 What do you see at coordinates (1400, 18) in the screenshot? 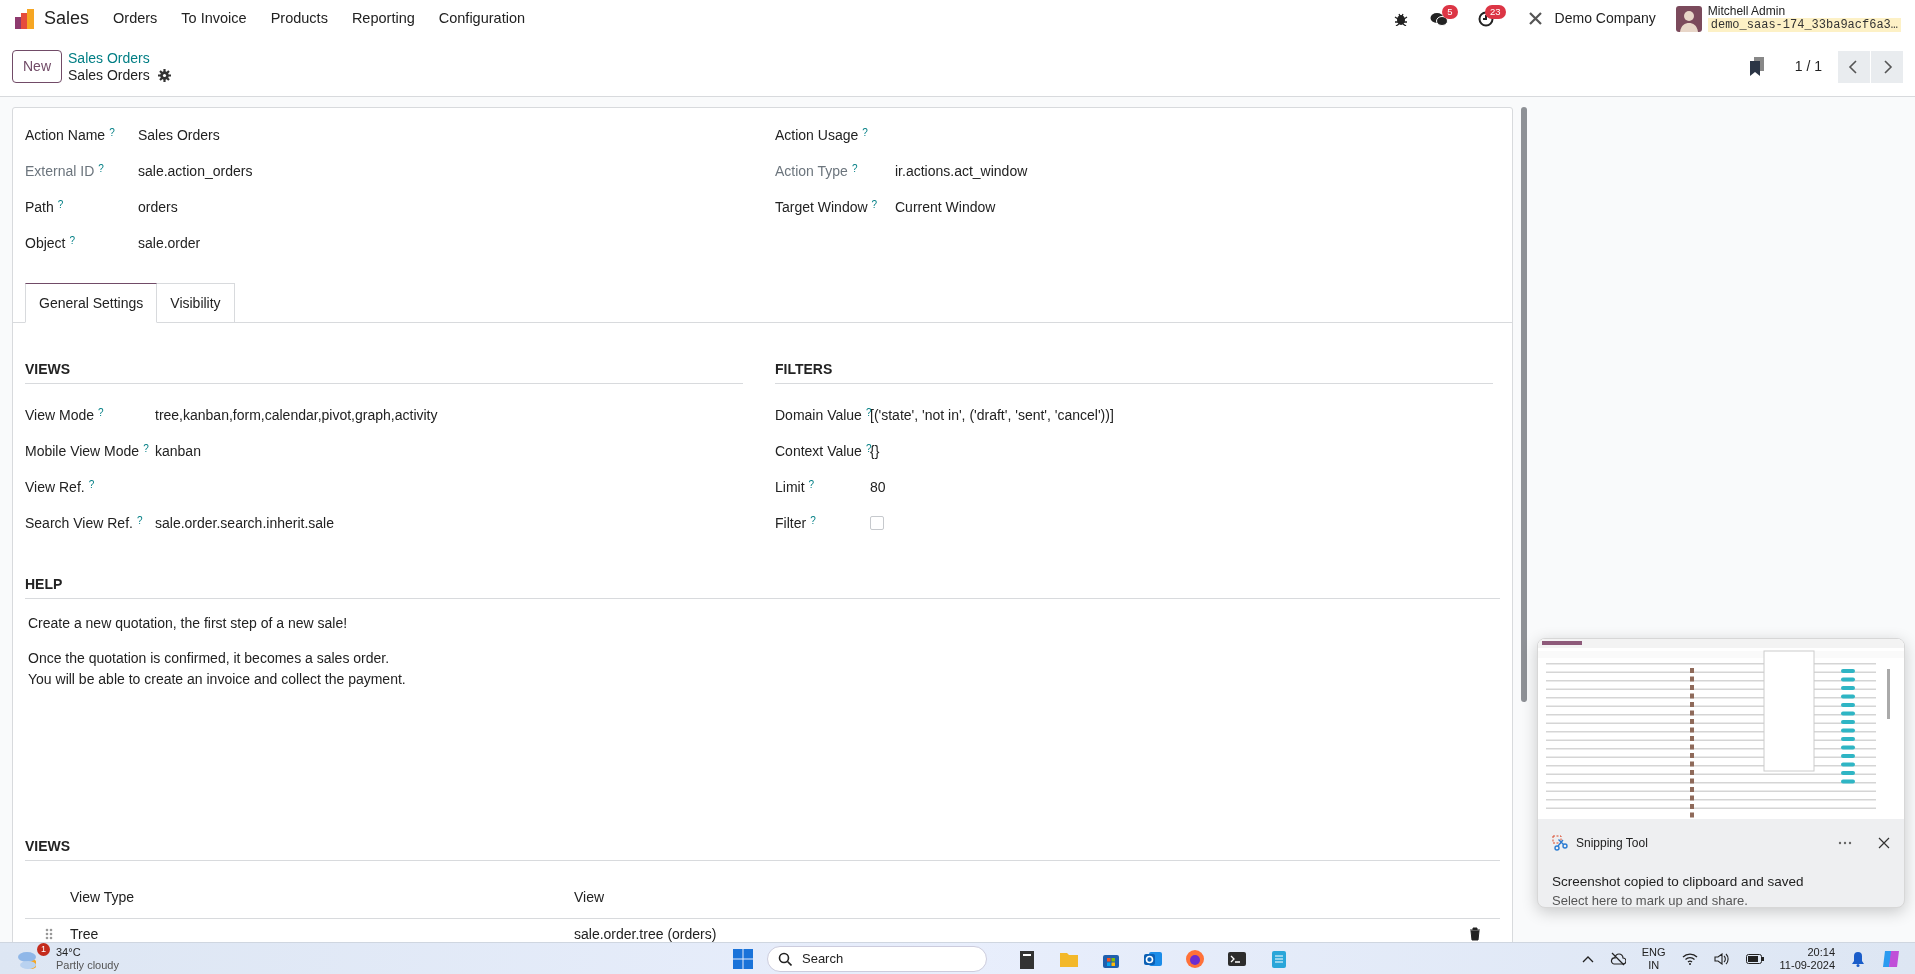
I see `bug-icon` at bounding box center [1400, 18].